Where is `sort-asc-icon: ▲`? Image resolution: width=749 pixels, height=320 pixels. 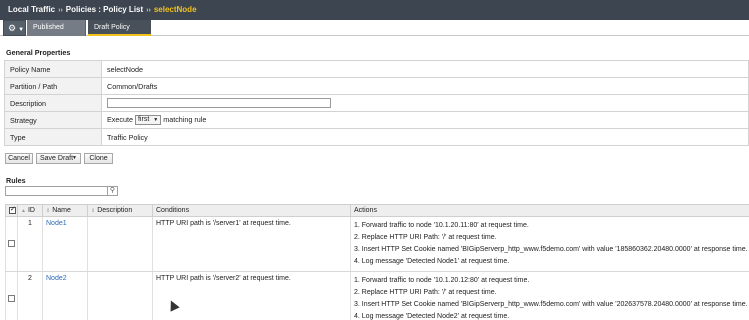 sort-asc-icon: ▲ is located at coordinates (23, 211).